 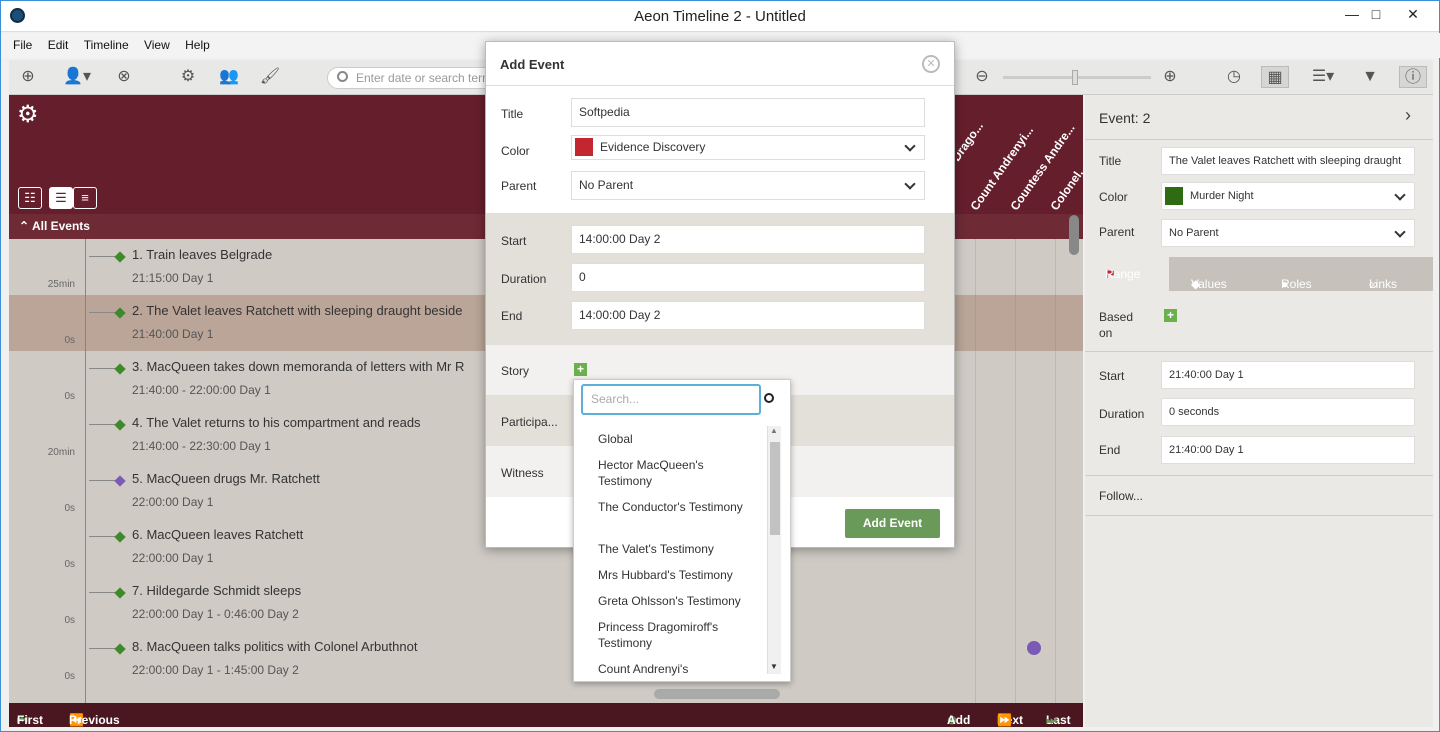 I want to click on zoom-slider-handle, so click(x=1075, y=77).